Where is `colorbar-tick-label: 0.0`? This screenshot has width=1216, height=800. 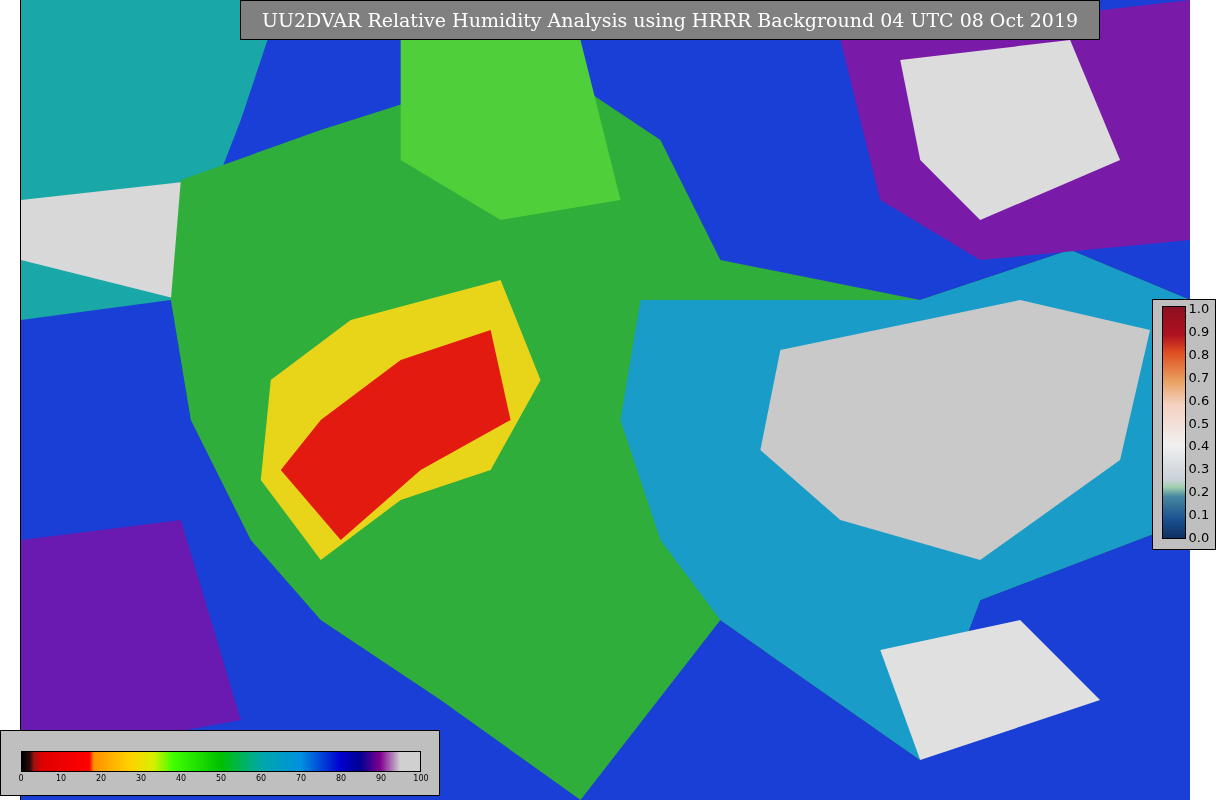 colorbar-tick-label: 0.0 is located at coordinates (1199, 537).